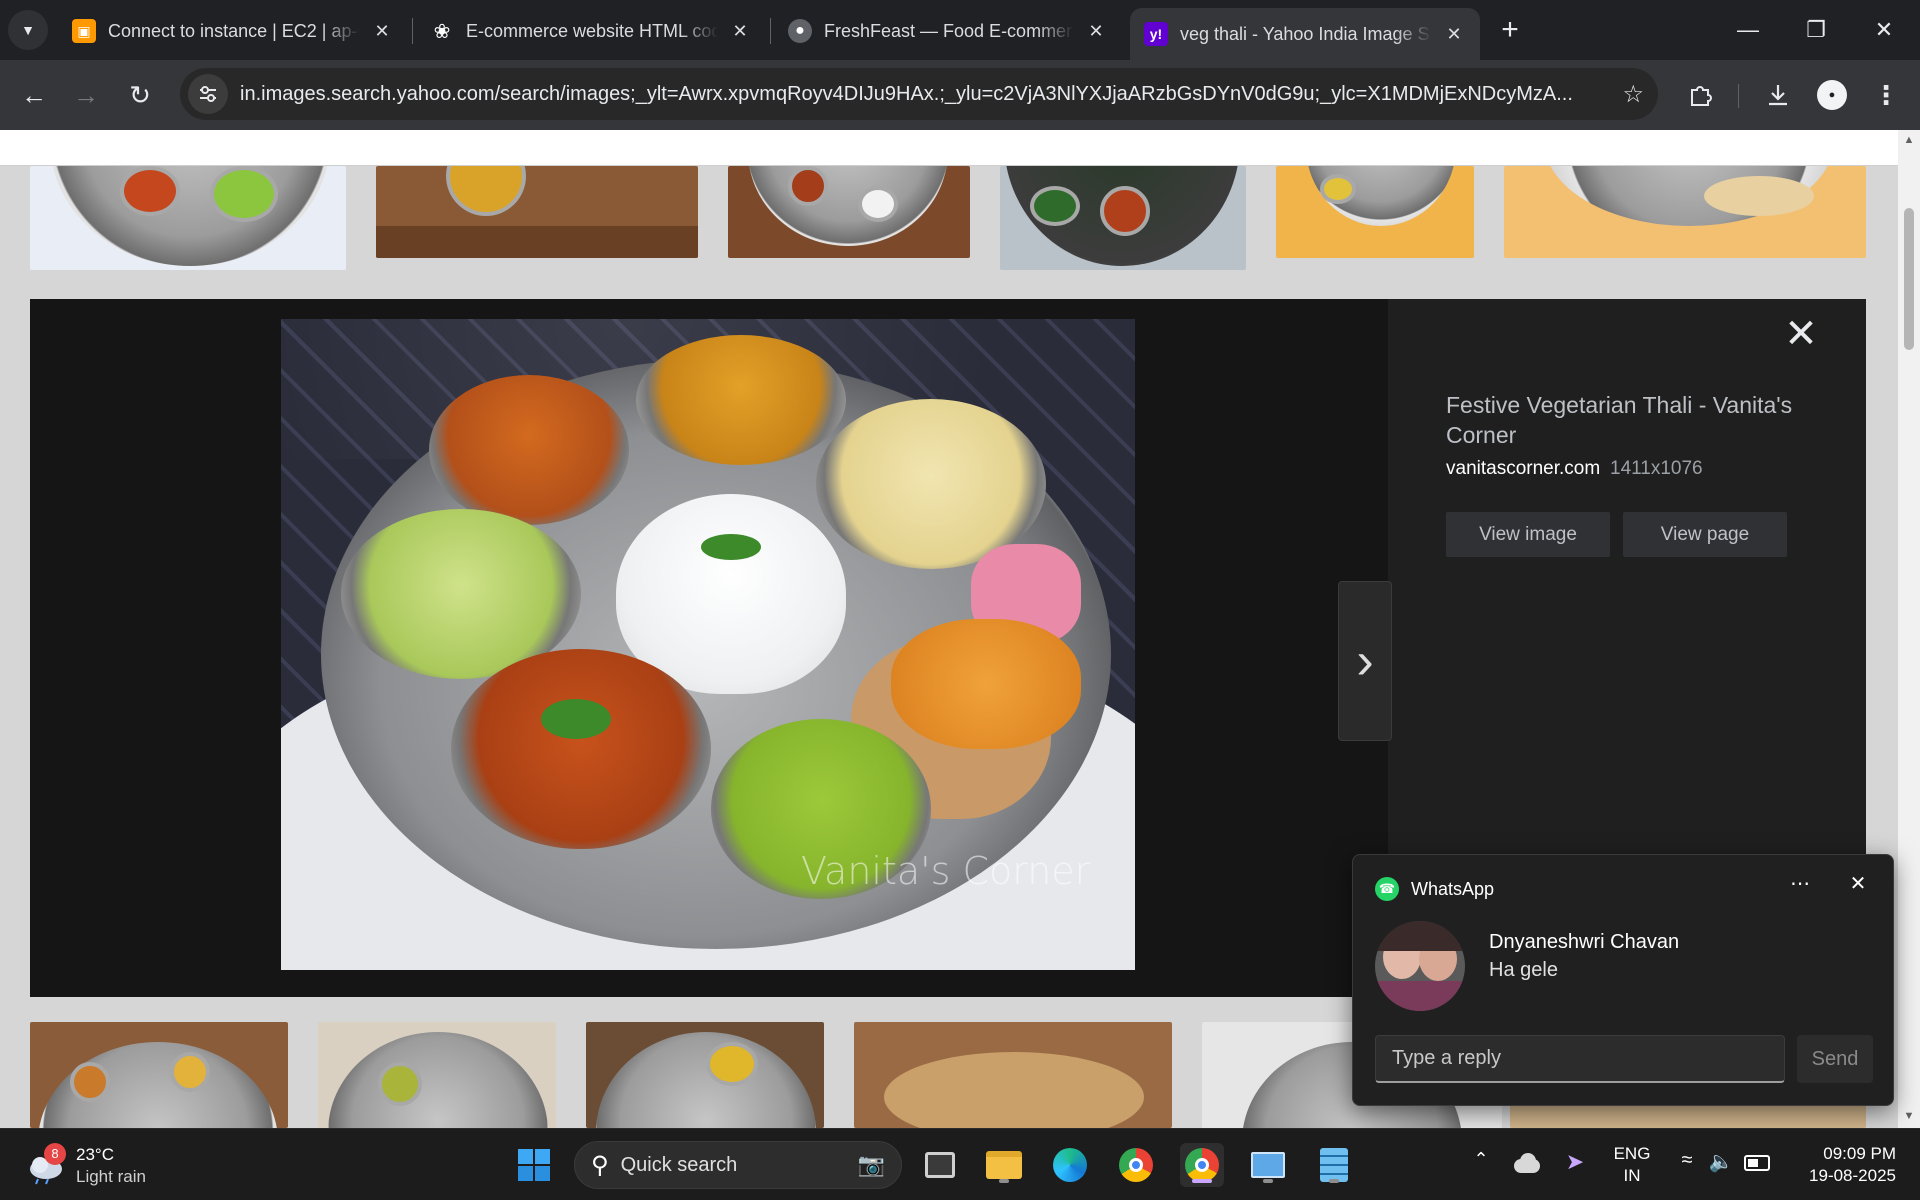  What do you see at coordinates (55, 1154) in the screenshot?
I see `weather-badge: 8` at bounding box center [55, 1154].